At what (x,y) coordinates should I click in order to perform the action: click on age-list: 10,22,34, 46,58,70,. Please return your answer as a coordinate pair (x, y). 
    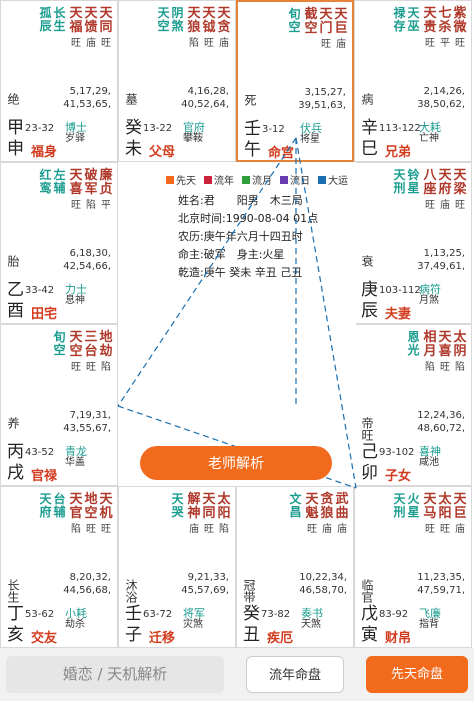
    Looking at the image, I should click on (323, 584).